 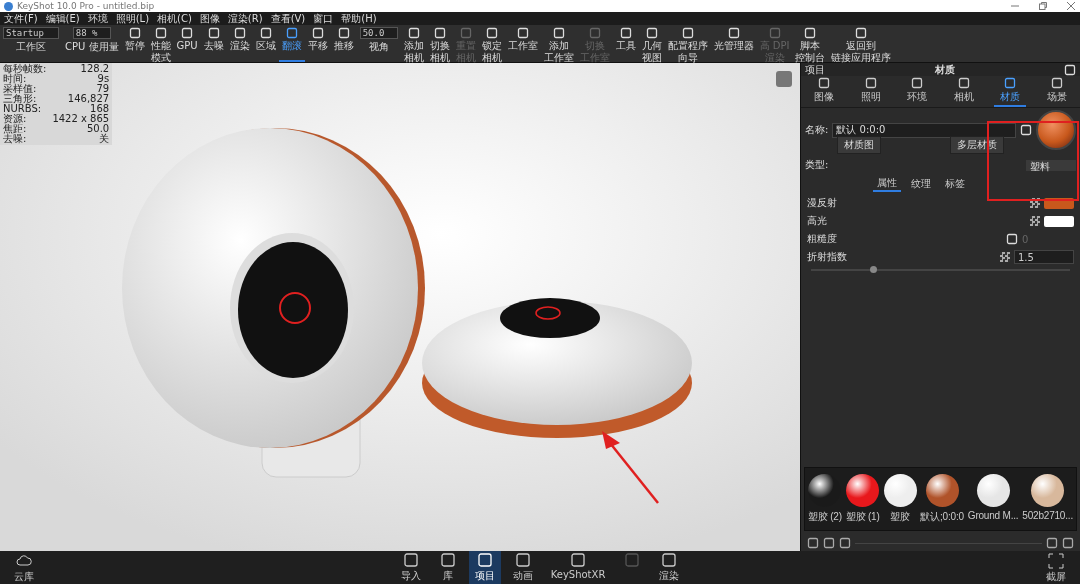 I want to click on name-field: 默认 0:0:0, so click(x=924, y=130).